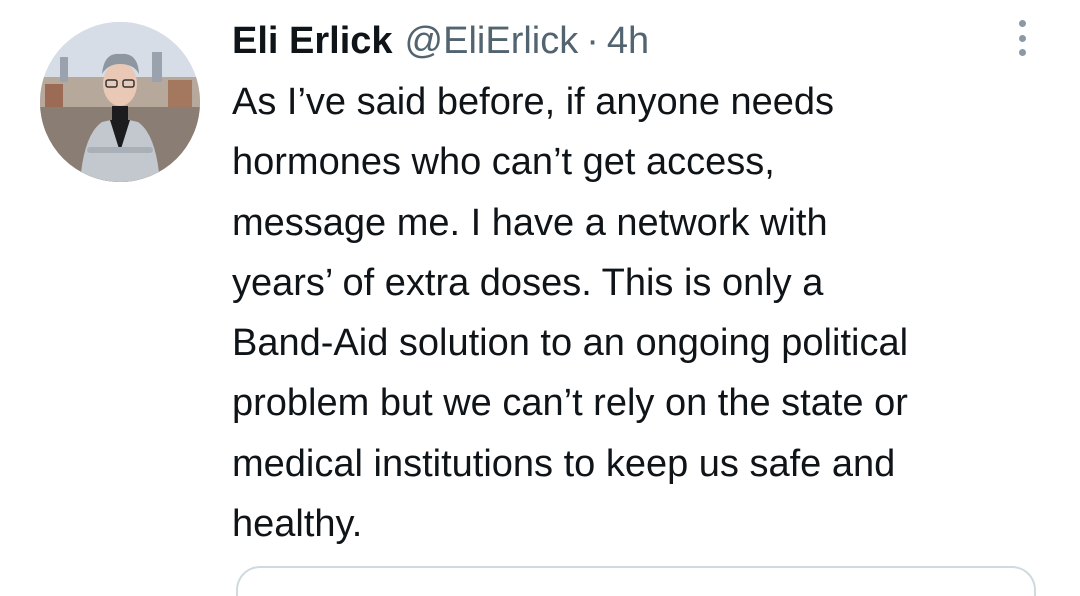 The height and width of the screenshot is (596, 1080). What do you see at coordinates (312, 41) in the screenshot?
I see `author-display-name: Eli Erlick` at bounding box center [312, 41].